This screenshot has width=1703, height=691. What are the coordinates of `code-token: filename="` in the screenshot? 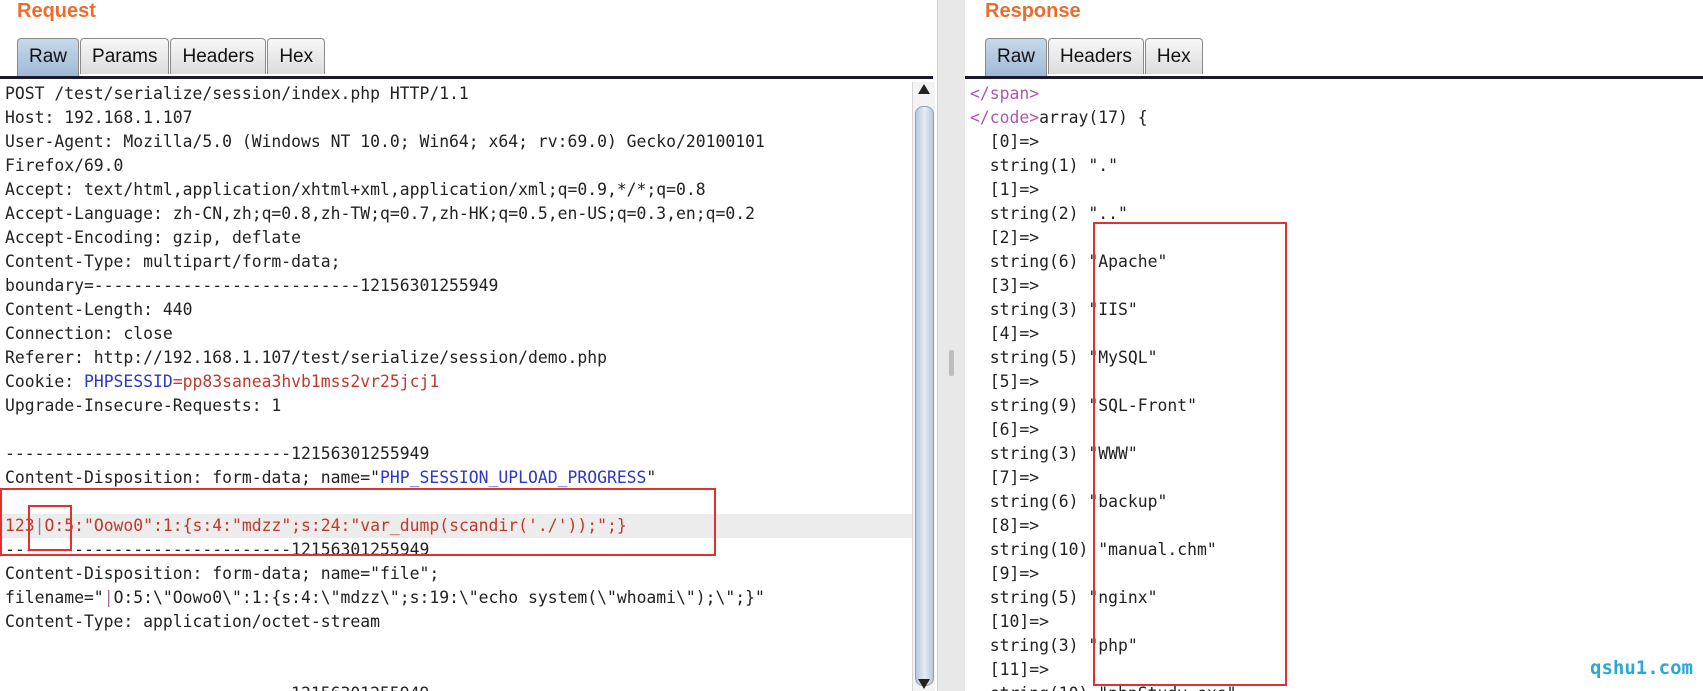 It's located at (54, 597).